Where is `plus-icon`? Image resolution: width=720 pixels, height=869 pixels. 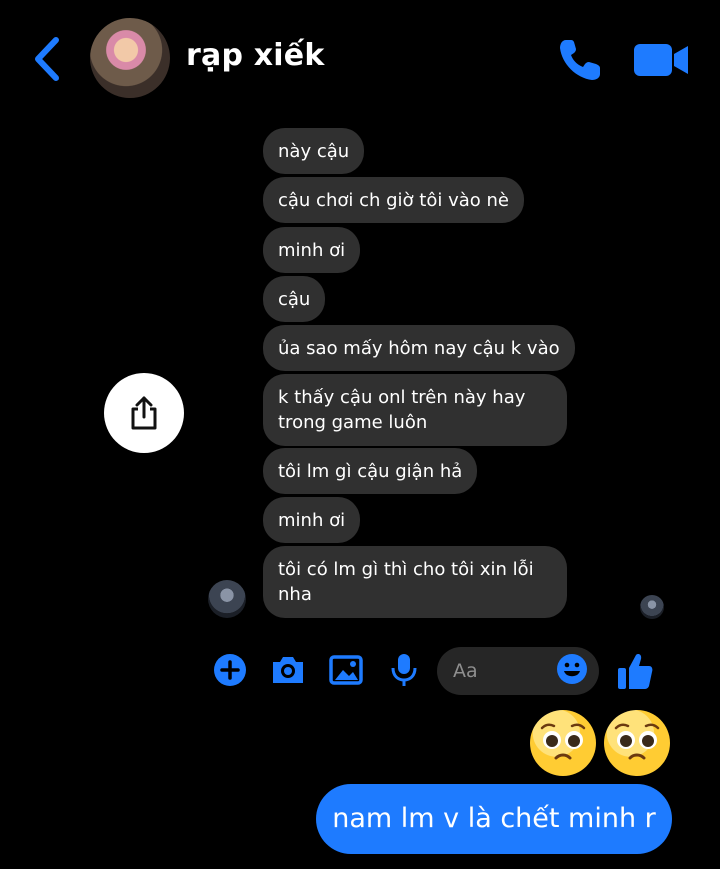 plus-icon is located at coordinates (230, 670).